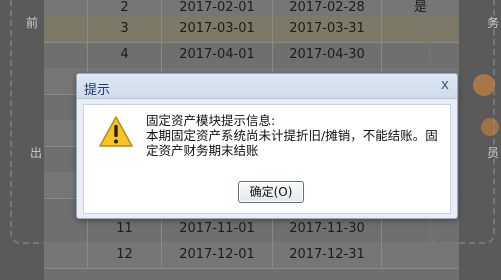 The width and height of the screenshot is (501, 280). Describe the element at coordinates (465, 140) in the screenshot. I see `background-right-panel: 务 员` at that location.